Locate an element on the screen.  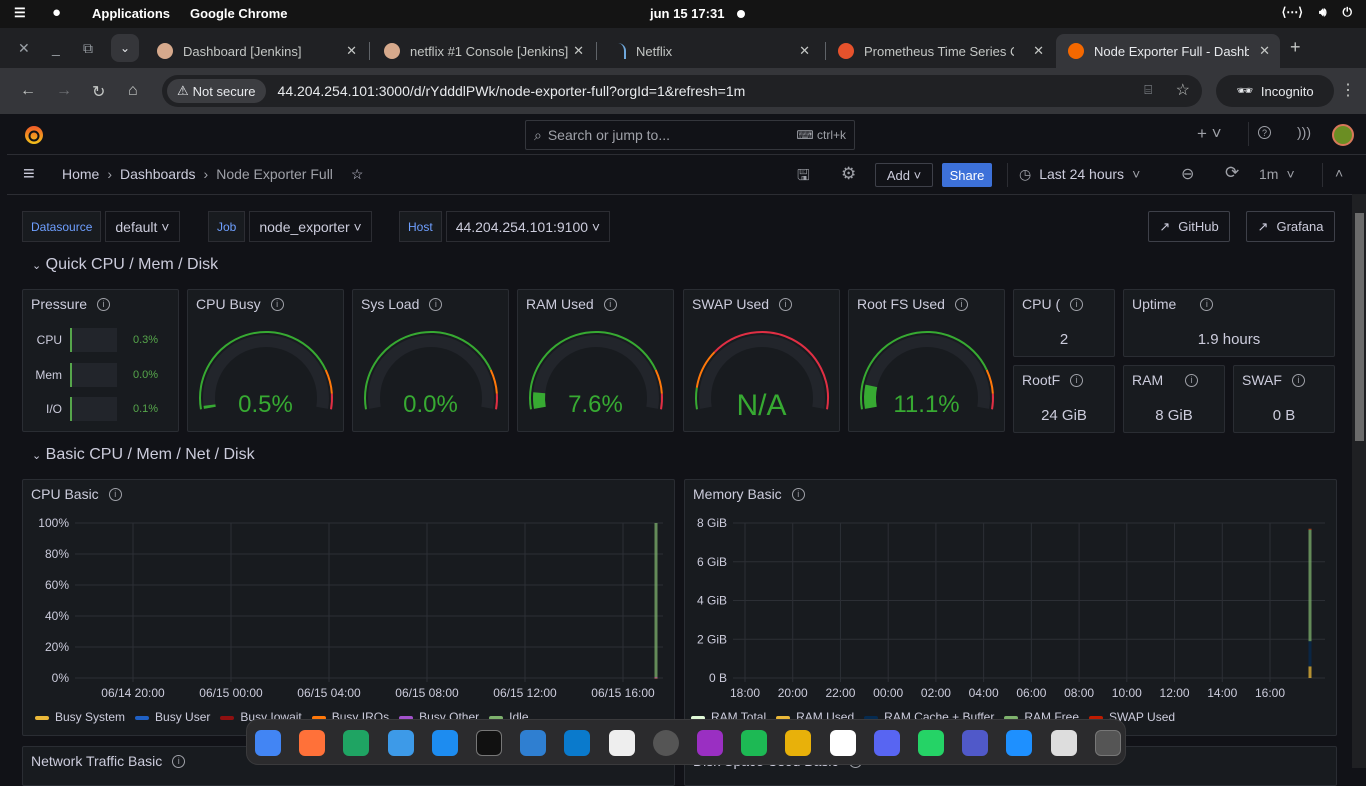
host-select: 44.204.254.101:9100 ˅ is located at coordinates (528, 226).